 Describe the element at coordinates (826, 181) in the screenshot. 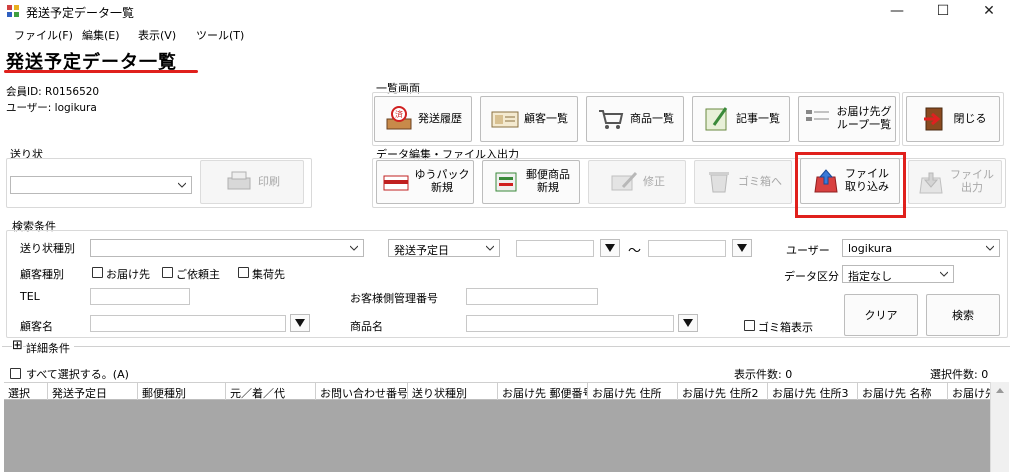

I see `file-import-icon` at that location.